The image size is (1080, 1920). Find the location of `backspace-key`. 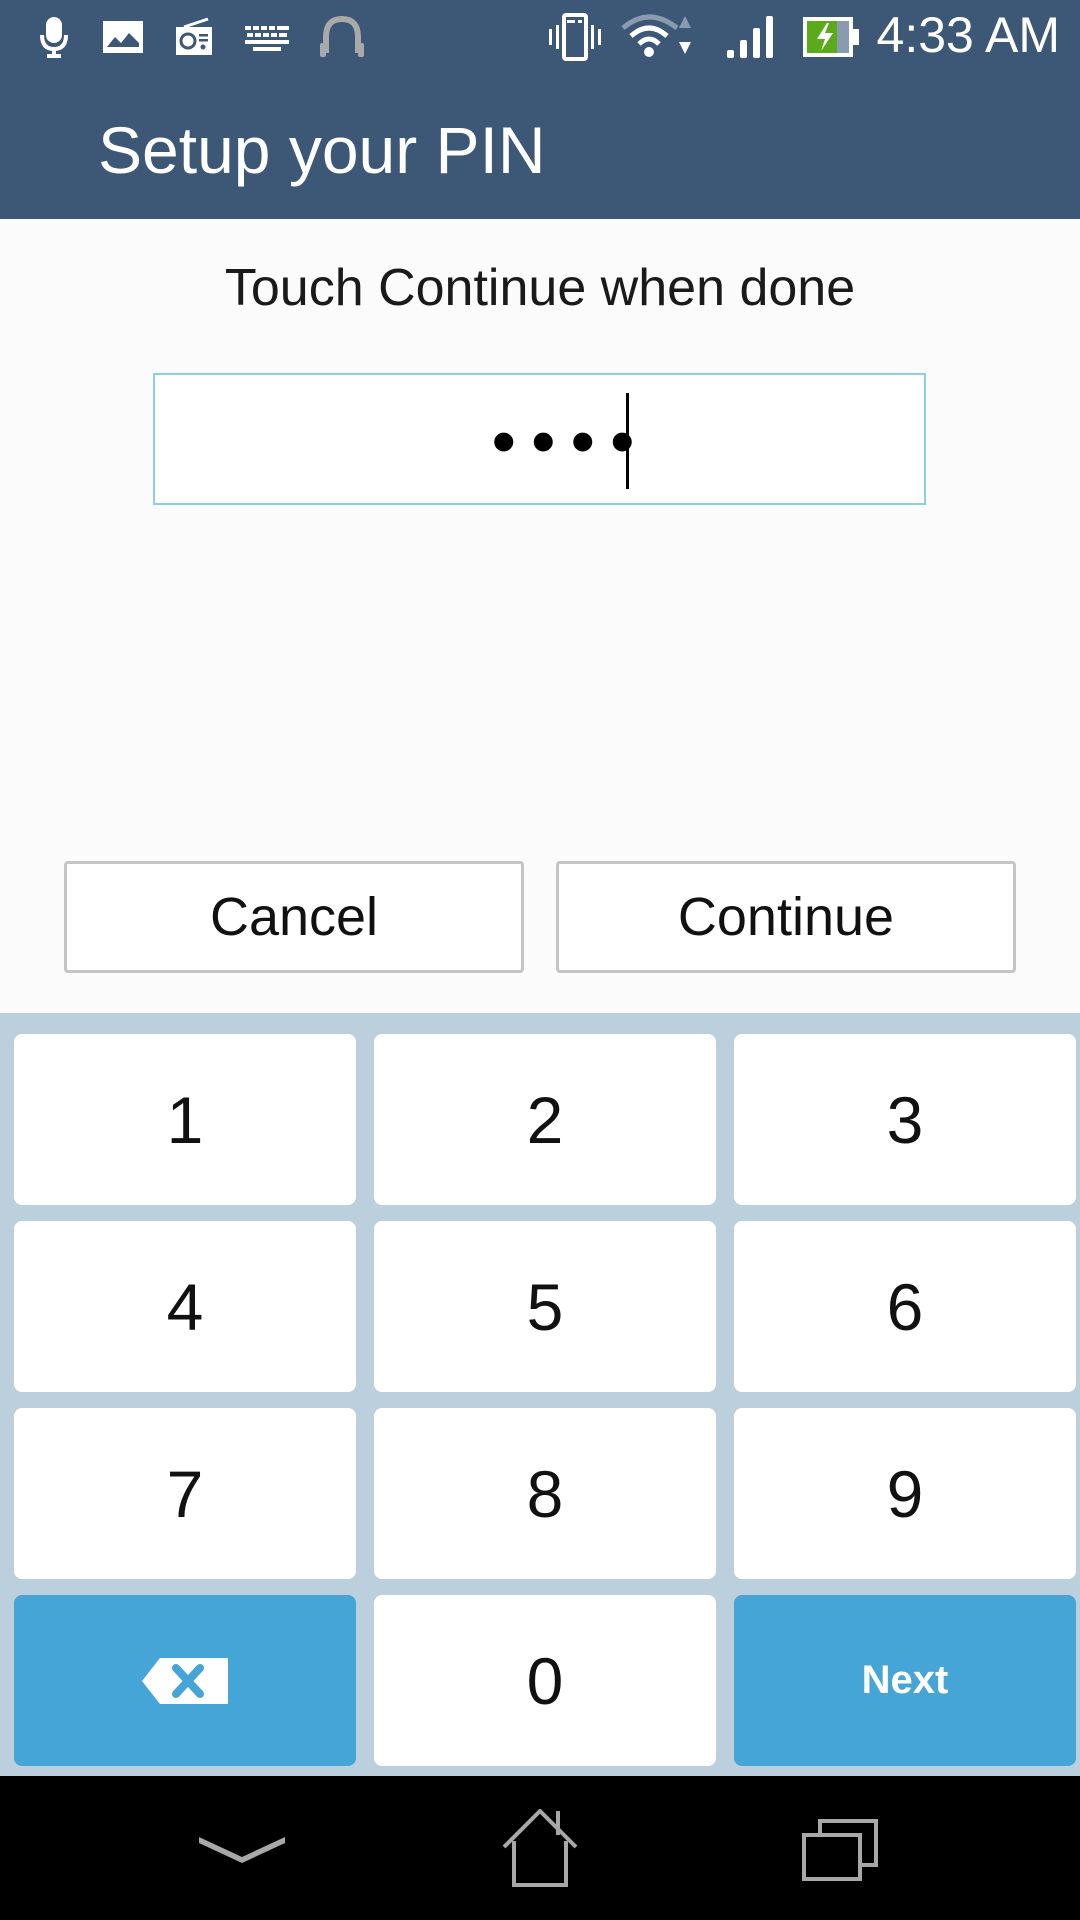

backspace-key is located at coordinates (185, 1680).